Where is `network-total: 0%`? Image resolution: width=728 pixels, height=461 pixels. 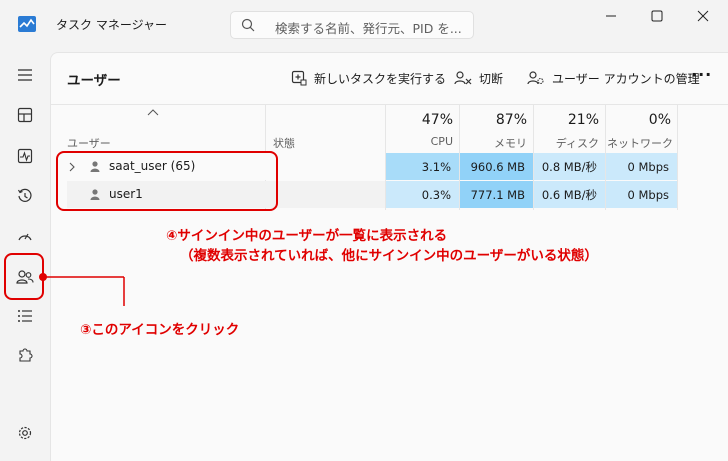 network-total: 0% is located at coordinates (639, 120).